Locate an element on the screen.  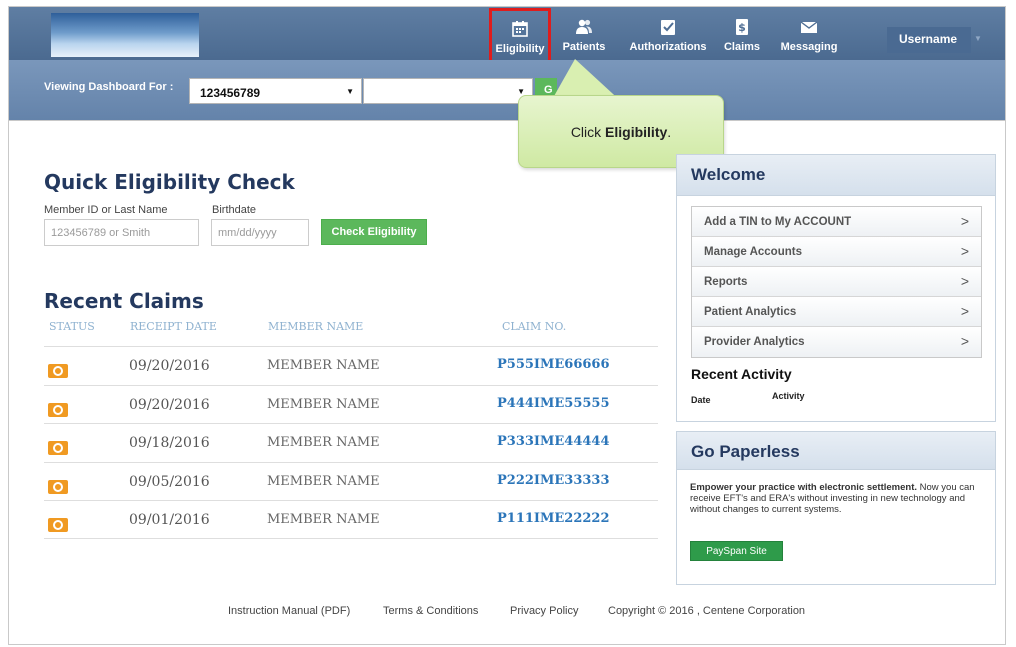
nav-patients-label: Patients is located at coordinates (584, 47).